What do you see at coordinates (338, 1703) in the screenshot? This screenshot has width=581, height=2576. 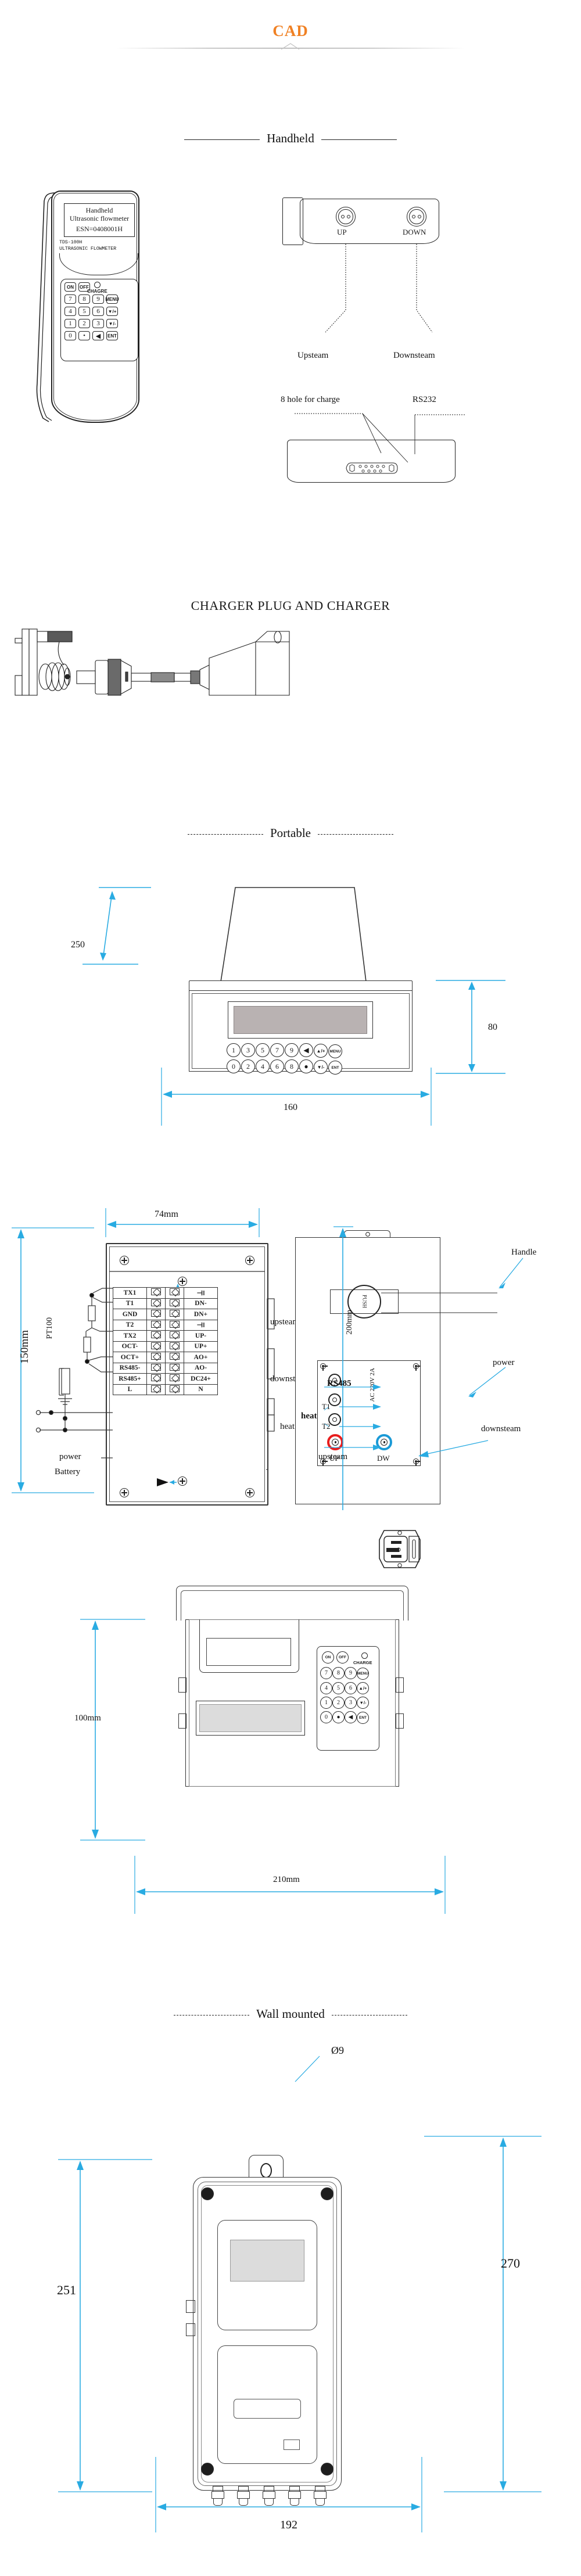 I see `prkey-2: 2` at bounding box center [338, 1703].